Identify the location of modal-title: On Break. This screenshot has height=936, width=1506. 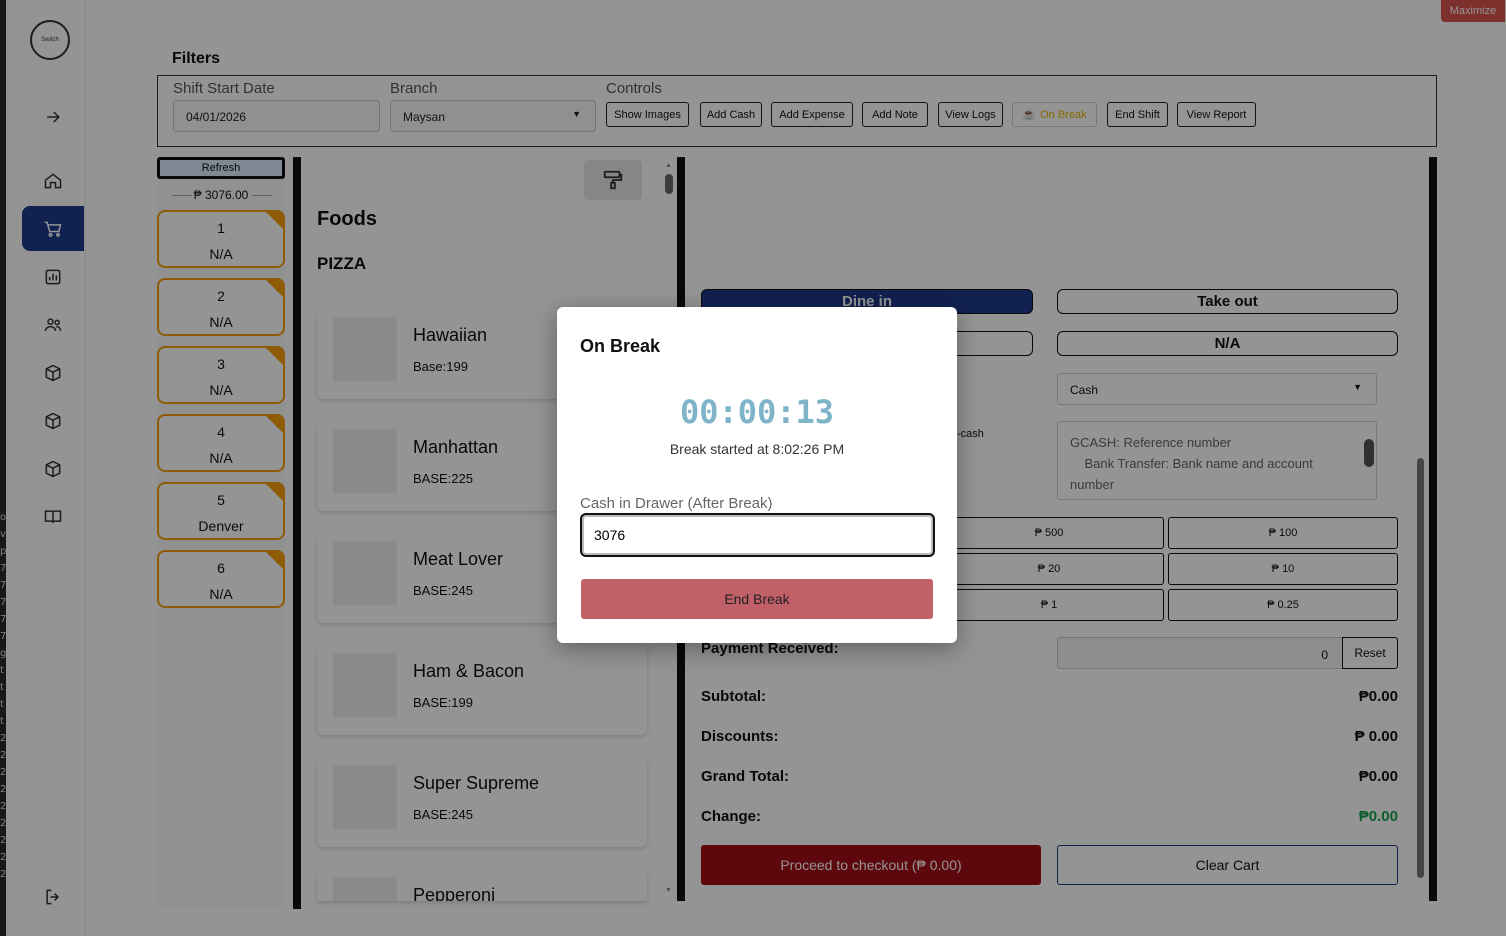
(620, 346).